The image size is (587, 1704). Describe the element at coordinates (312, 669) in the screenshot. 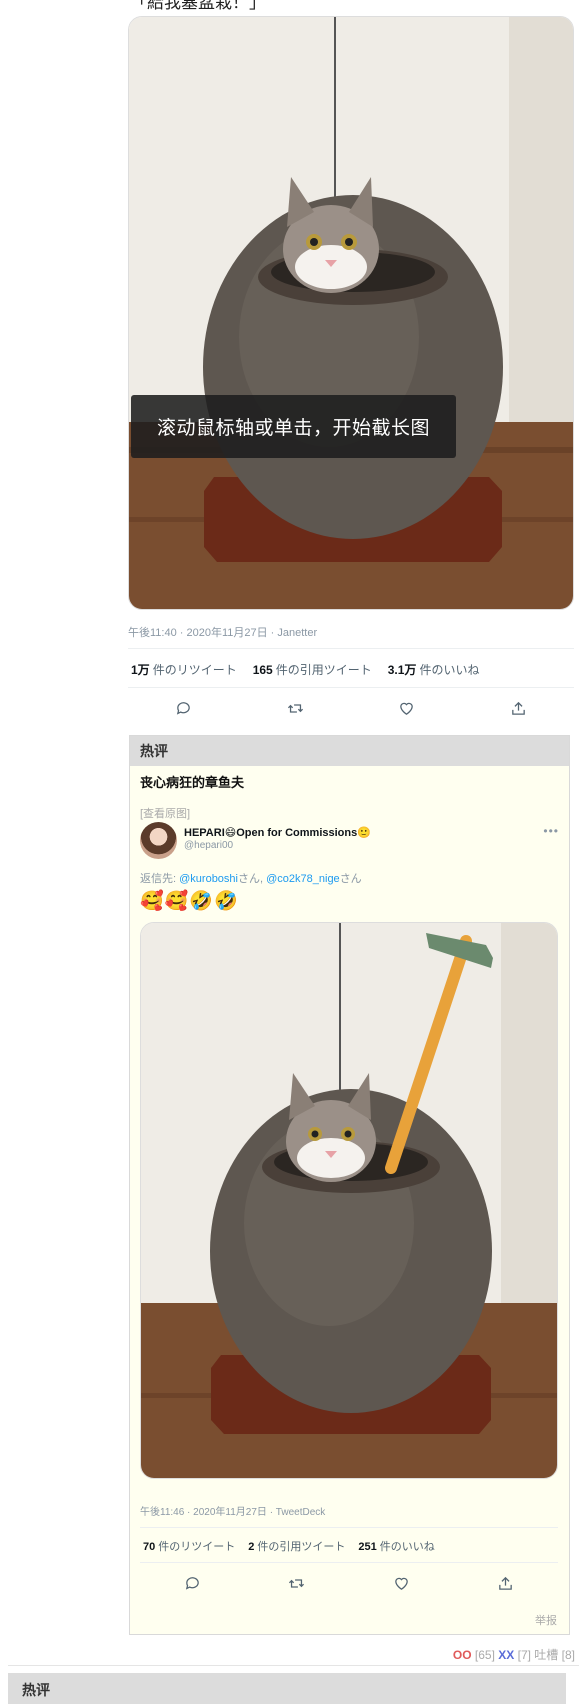

I see `quote-stat: 165 件の引用ツイート` at that location.